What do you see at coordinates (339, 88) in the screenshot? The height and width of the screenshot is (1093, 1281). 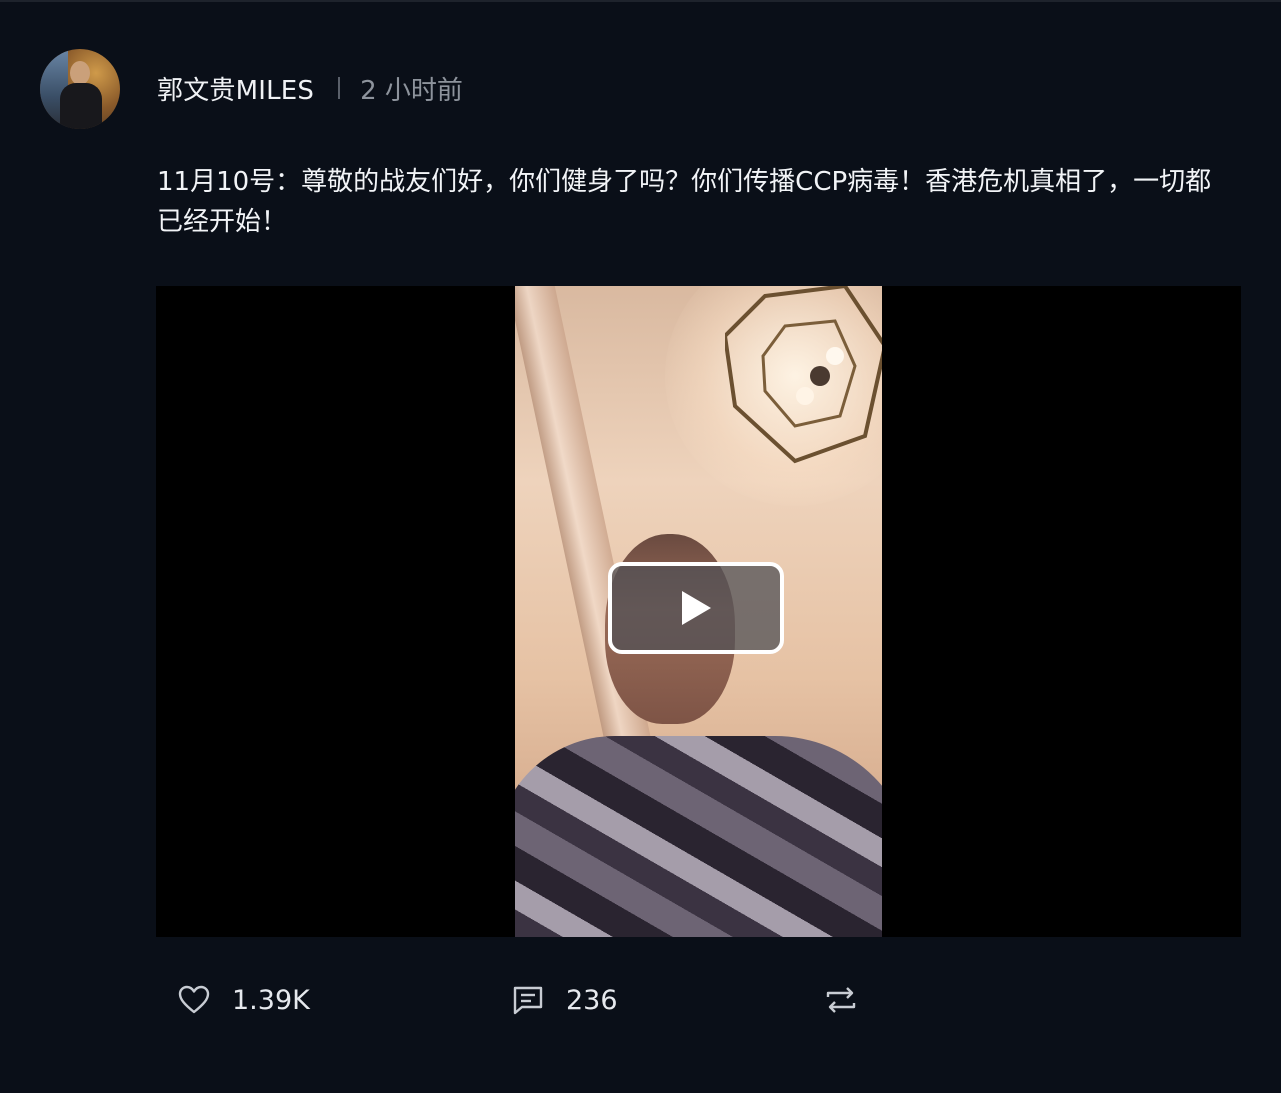 I see `header-separator` at bounding box center [339, 88].